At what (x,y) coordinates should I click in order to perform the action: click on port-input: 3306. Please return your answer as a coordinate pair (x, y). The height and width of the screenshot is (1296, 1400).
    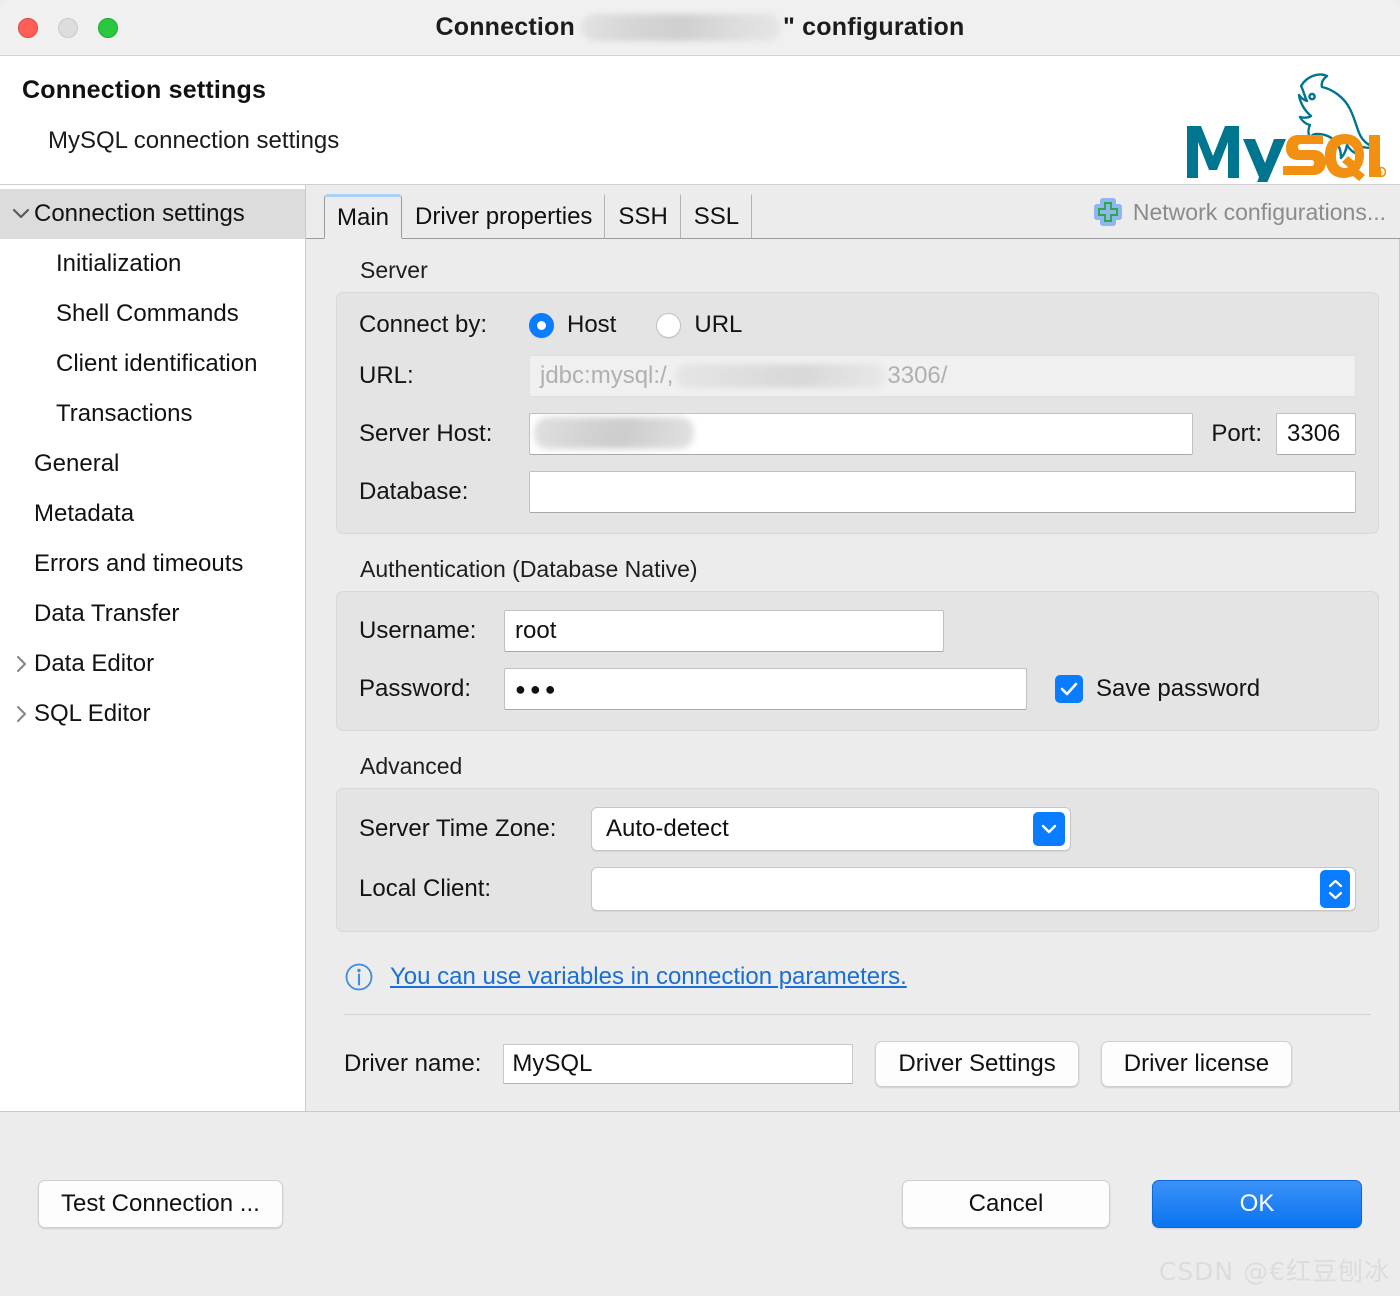
    Looking at the image, I should click on (1316, 434).